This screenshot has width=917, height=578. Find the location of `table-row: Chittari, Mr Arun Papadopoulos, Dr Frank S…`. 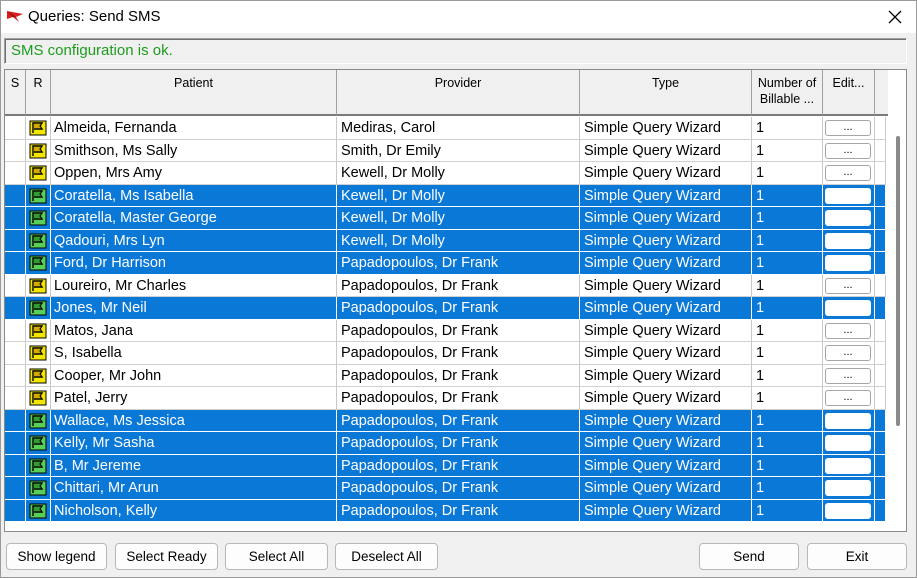

table-row: Chittari, Mr Arun Papadopoulos, Dr Frank S… is located at coordinates (445, 488).